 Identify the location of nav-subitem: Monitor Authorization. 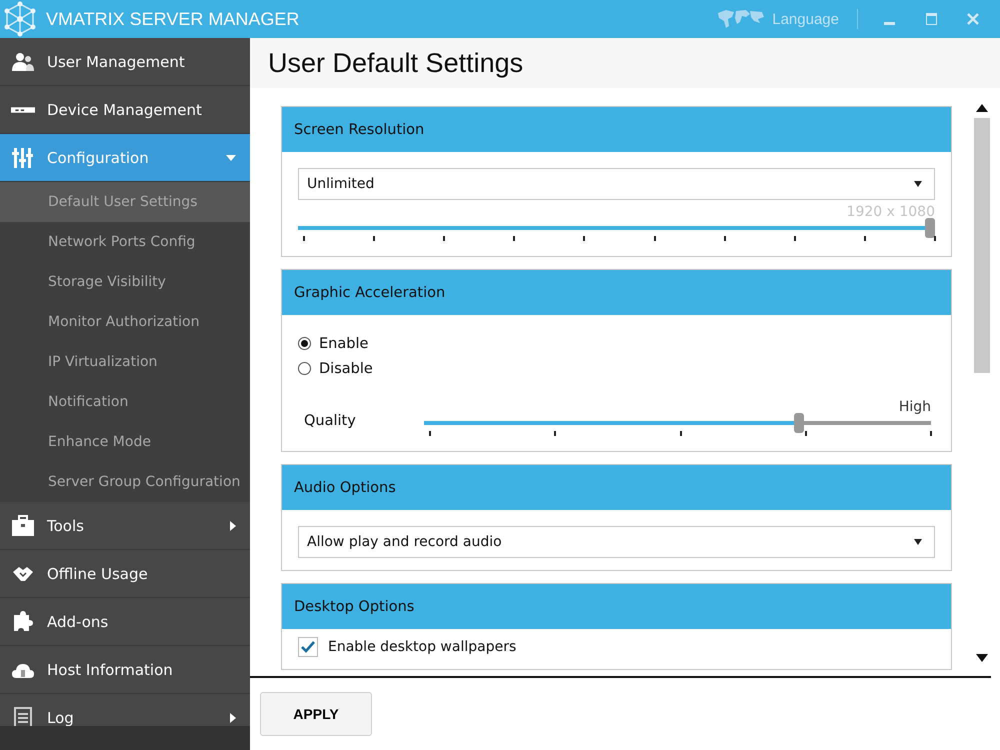
(125, 322).